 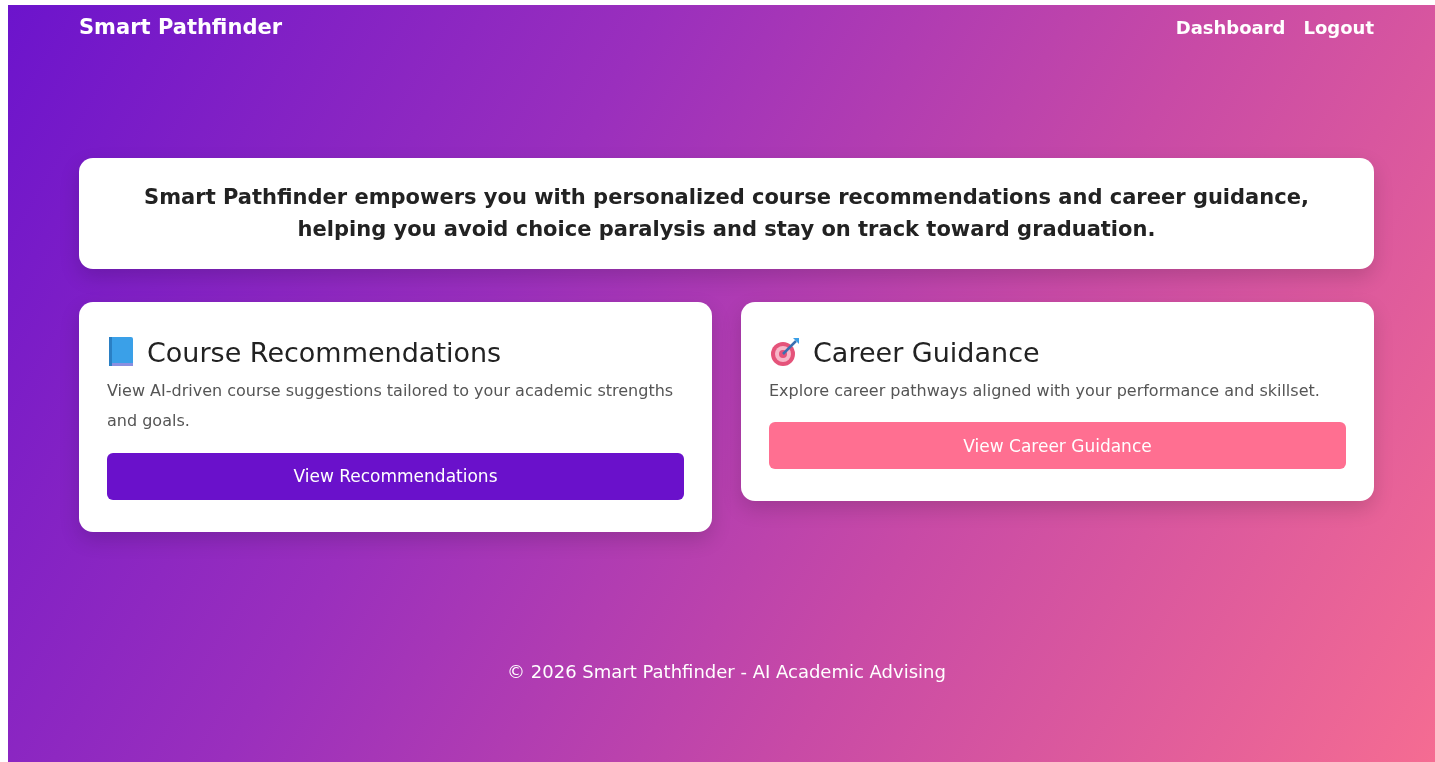 I want to click on book-icon, so click(x=121, y=352).